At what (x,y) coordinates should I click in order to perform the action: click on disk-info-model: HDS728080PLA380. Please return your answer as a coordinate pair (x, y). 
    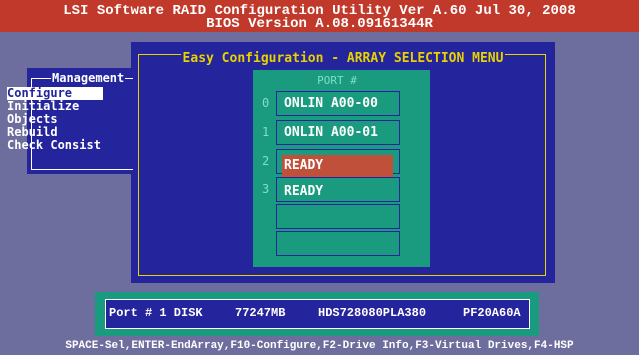
    Looking at the image, I should click on (372, 313).